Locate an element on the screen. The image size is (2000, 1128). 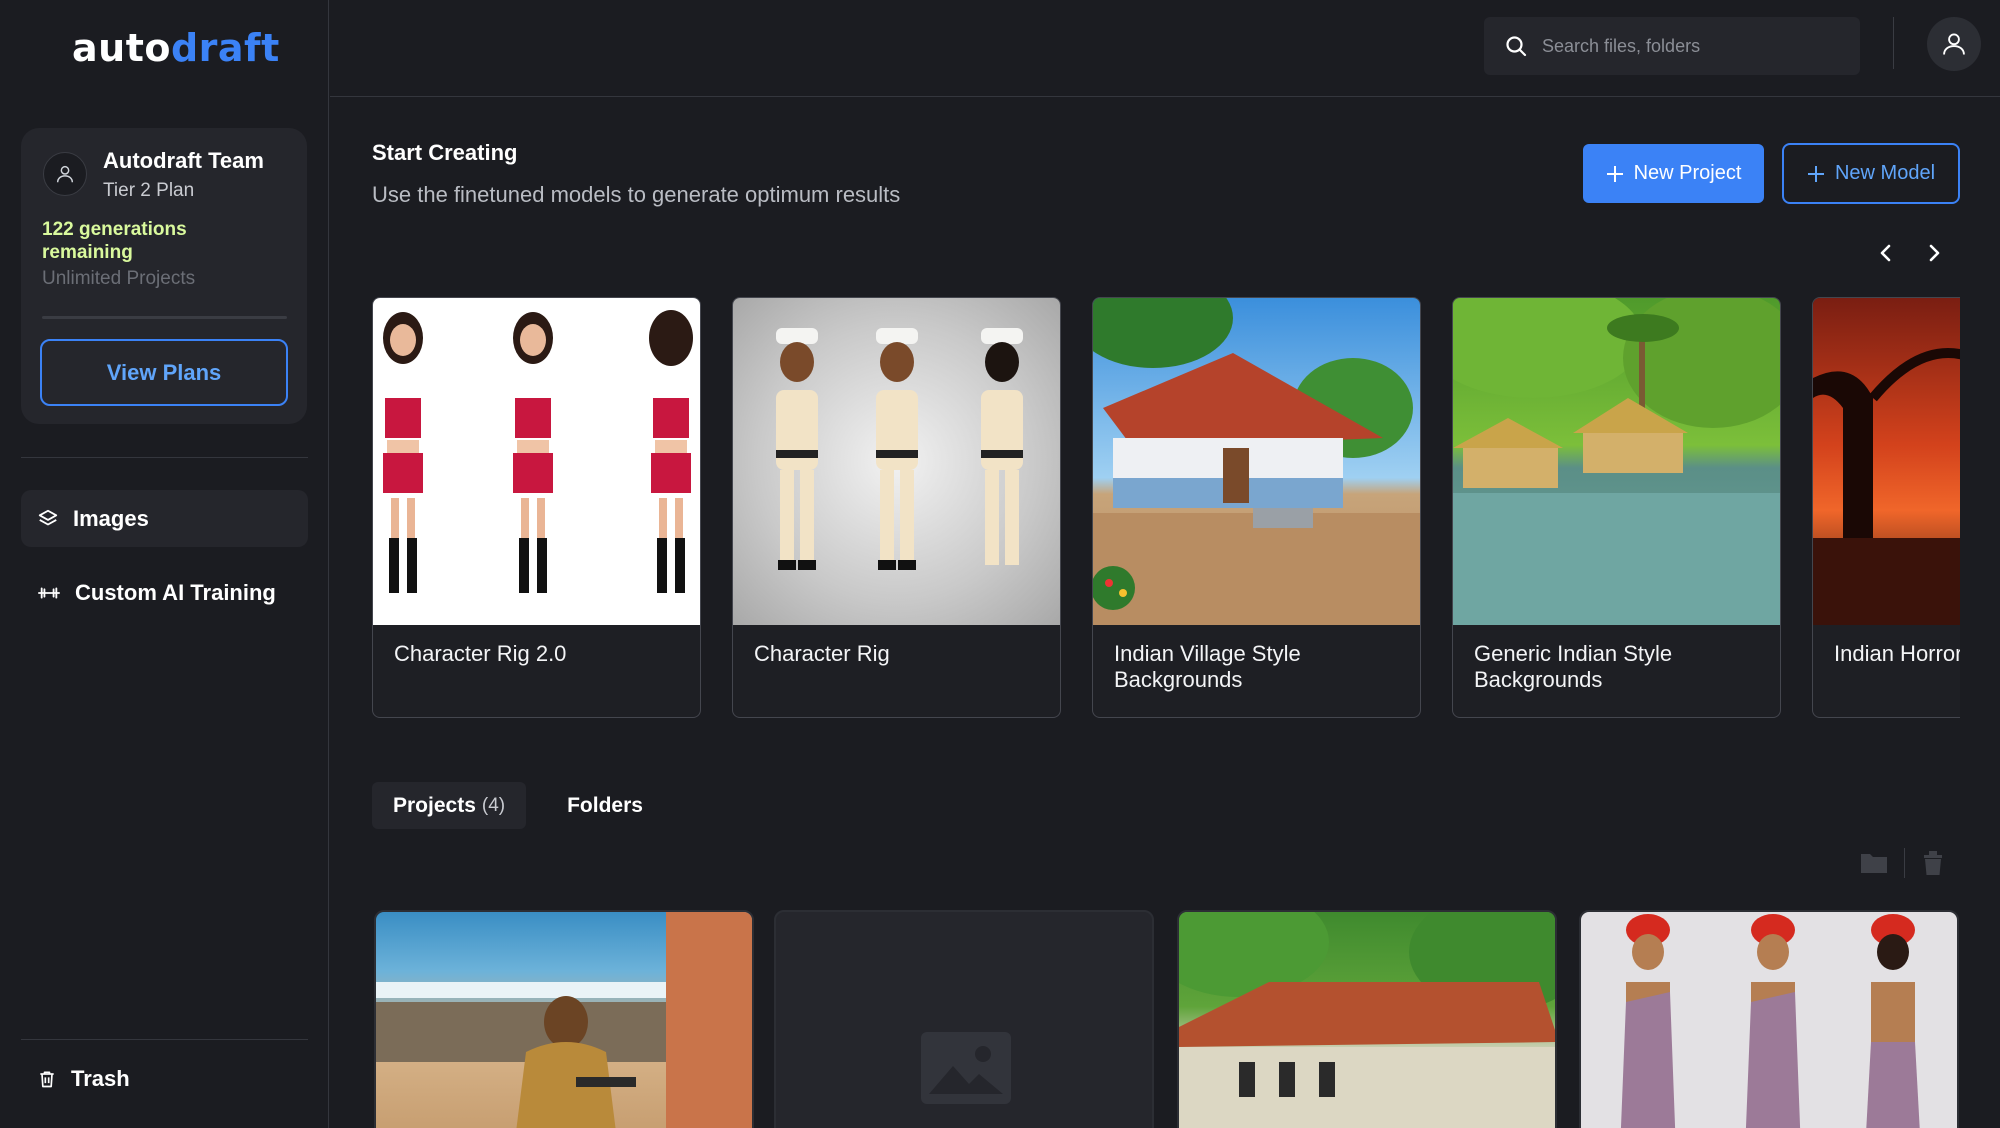
sidebar-item-custom-ai-training: Custom AI Training is located at coordinates (164, 592).